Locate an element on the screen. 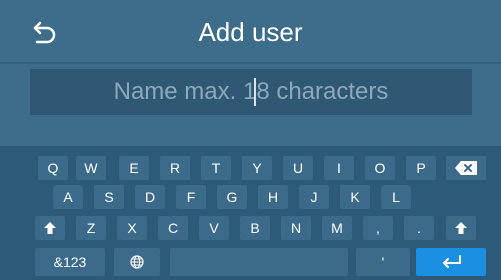 The height and width of the screenshot is (280, 501). key-c: C is located at coordinates (173, 228).